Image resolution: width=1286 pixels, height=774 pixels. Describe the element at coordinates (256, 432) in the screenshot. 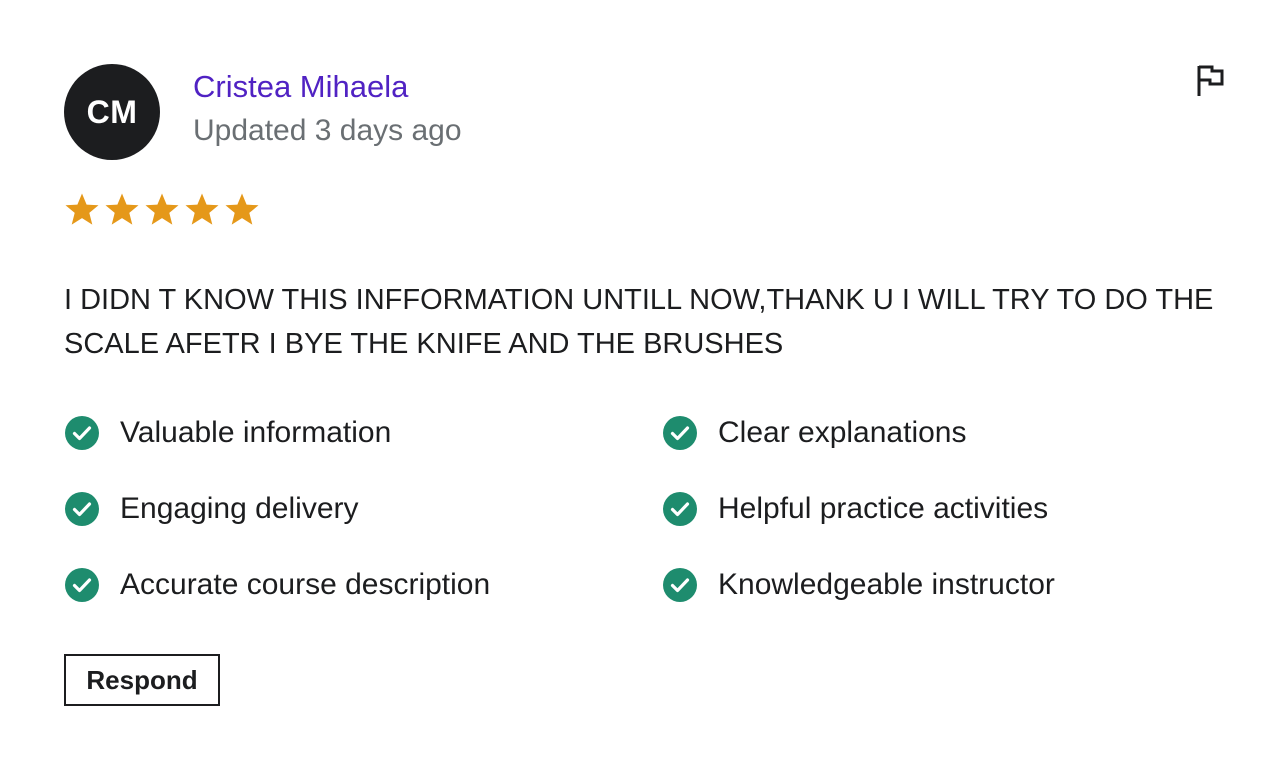

I see `review-tag-label: Valuable information` at that location.